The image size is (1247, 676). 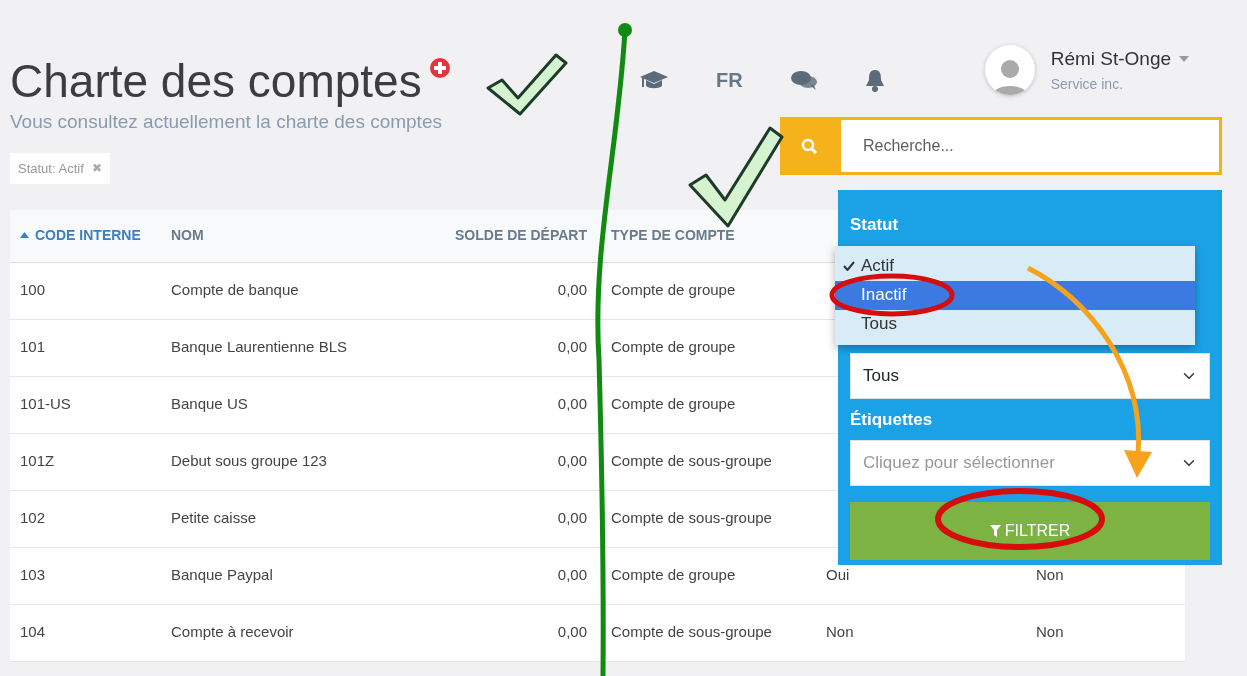 What do you see at coordinates (33, 347) in the screenshot?
I see `table-cell: 101` at bounding box center [33, 347].